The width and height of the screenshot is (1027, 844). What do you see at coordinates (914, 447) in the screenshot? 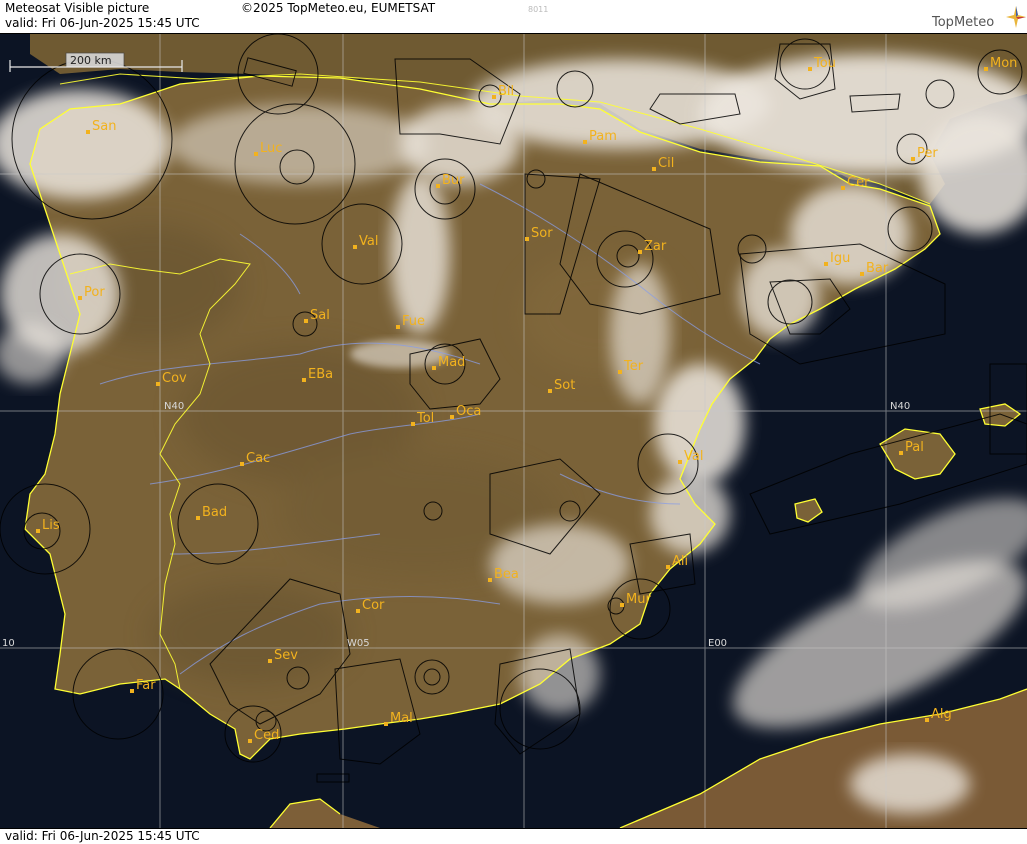
I see `city-label: Pal` at bounding box center [914, 447].